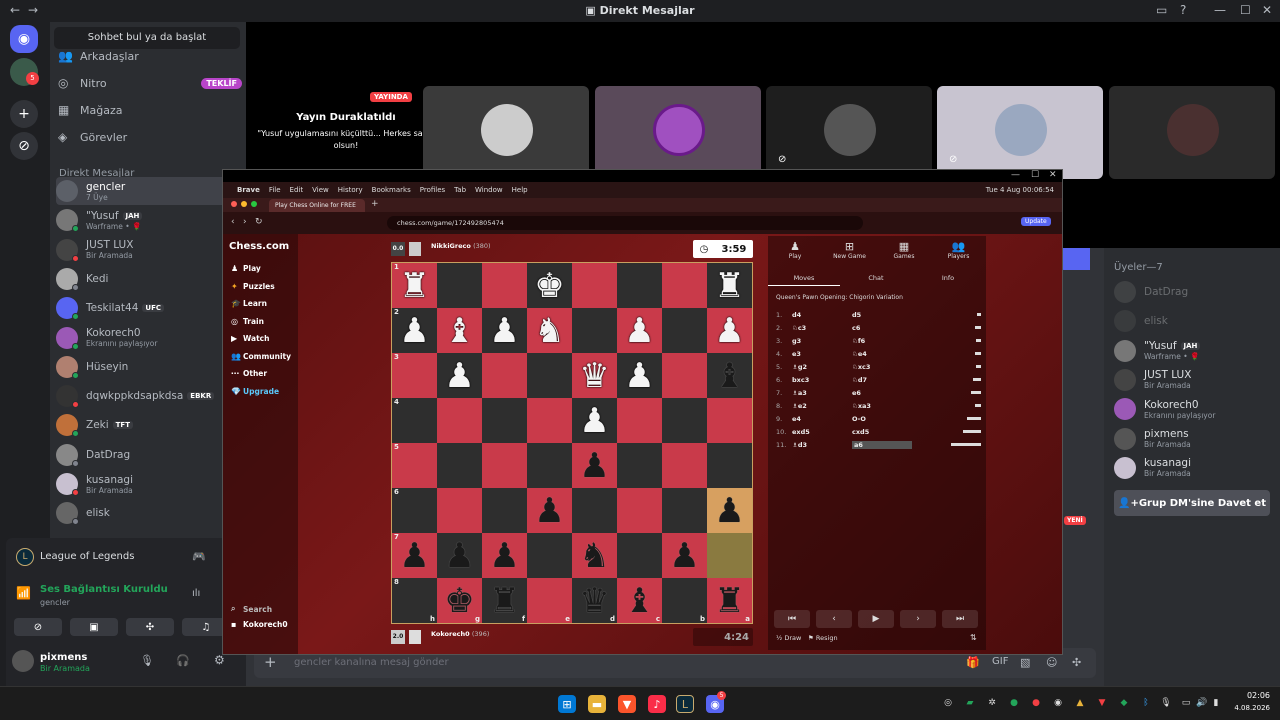  What do you see at coordinates (992, 703) in the screenshot?
I see `tray-settings-icon: ✲` at bounding box center [992, 703].